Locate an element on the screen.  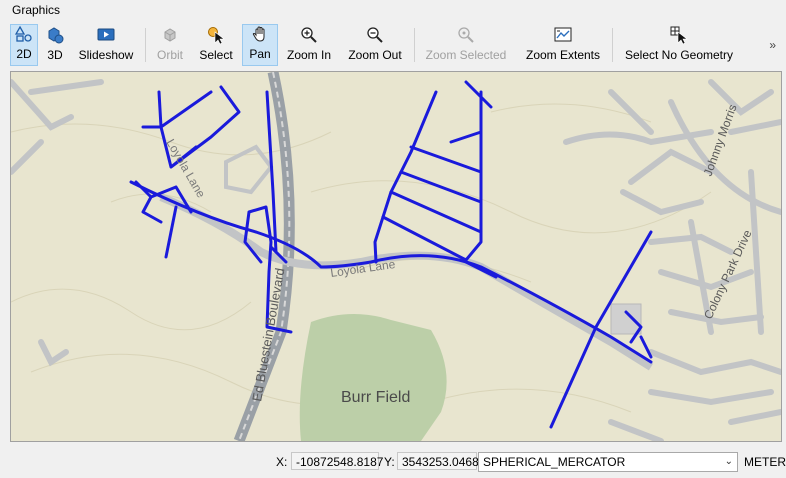
orbit-button: Orbit is located at coordinates (170, 45).